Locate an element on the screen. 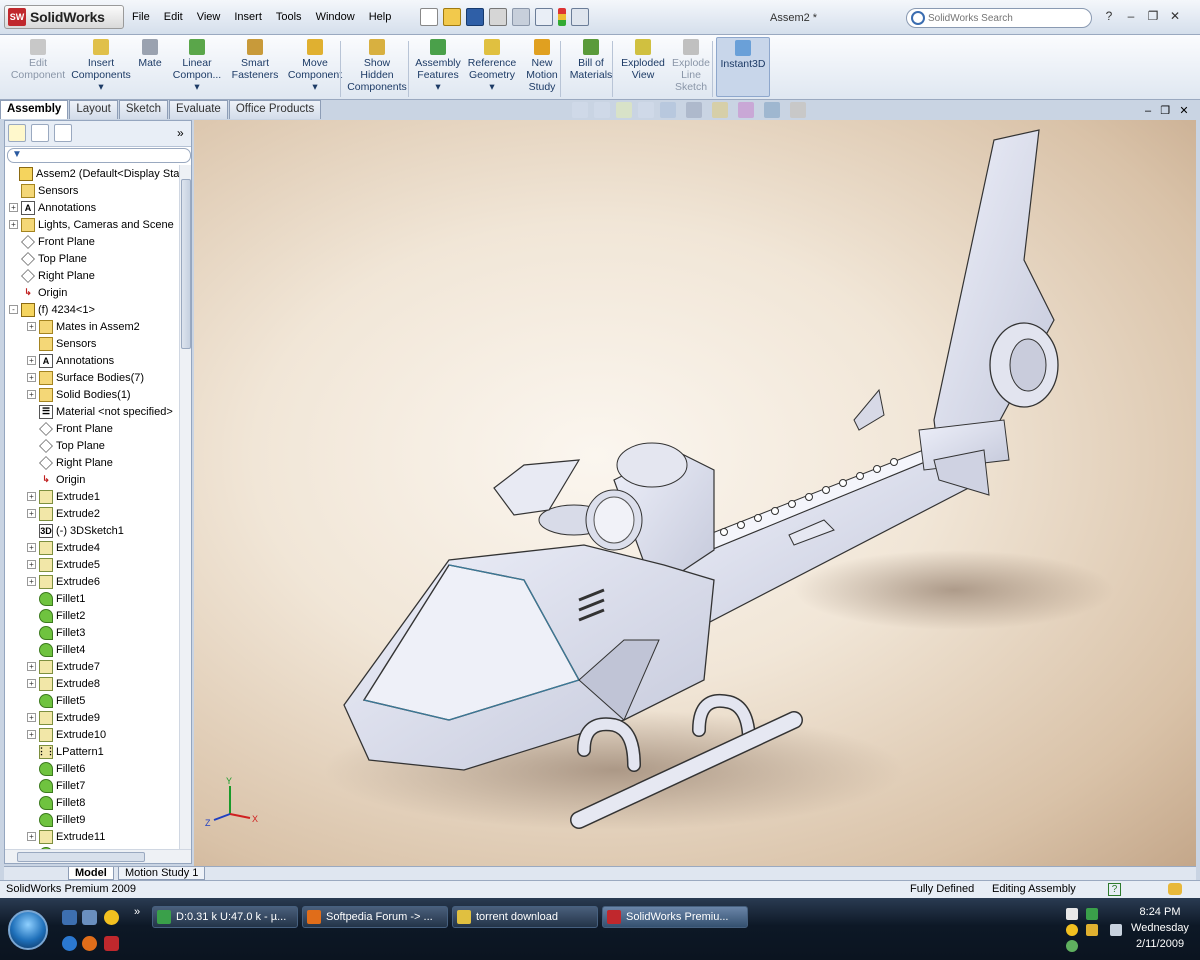  mate-button: Mate is located at coordinates (150, 53).